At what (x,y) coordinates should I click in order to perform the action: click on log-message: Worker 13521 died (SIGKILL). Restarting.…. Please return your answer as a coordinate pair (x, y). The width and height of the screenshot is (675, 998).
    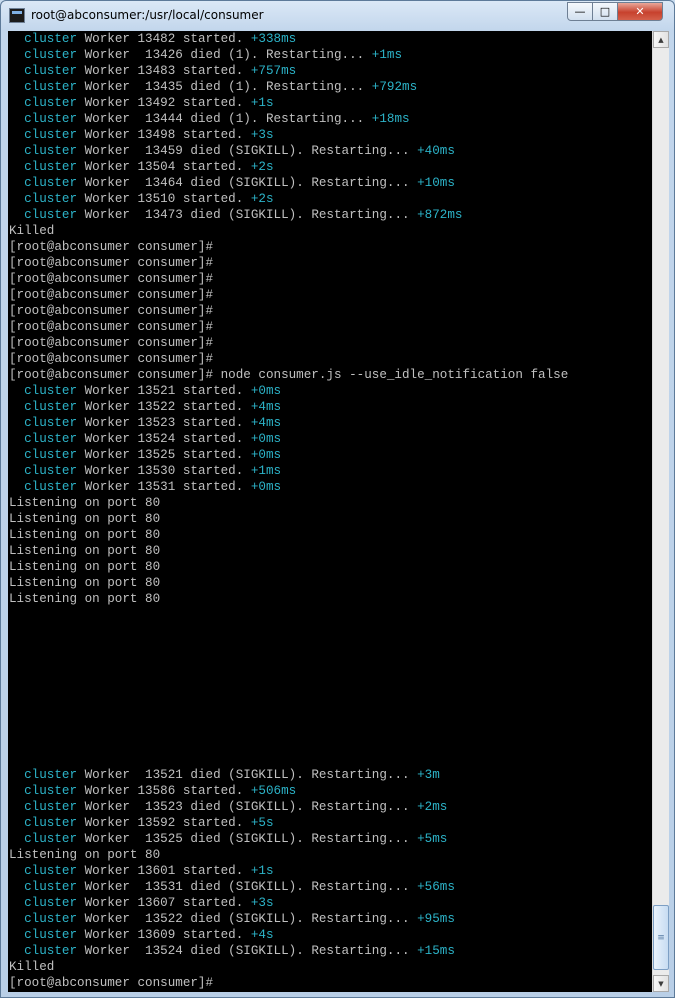
    Looking at the image, I should click on (251, 775).